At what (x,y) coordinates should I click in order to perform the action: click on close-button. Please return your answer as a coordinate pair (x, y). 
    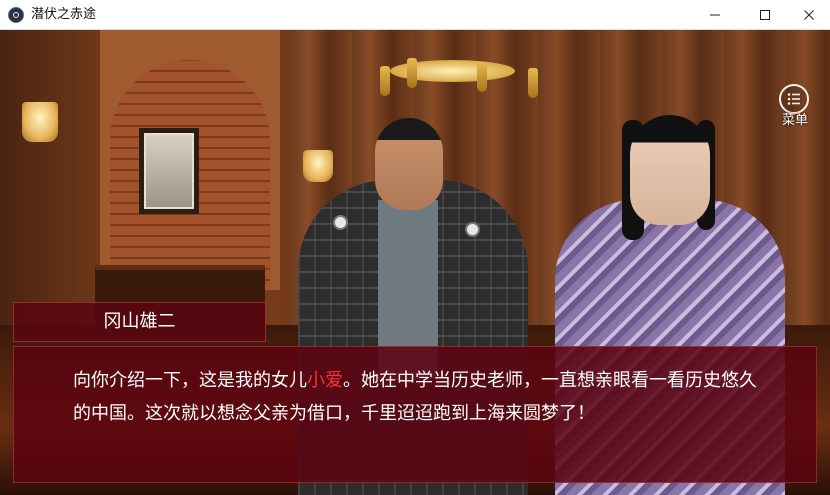
    Looking at the image, I should click on (808, 14).